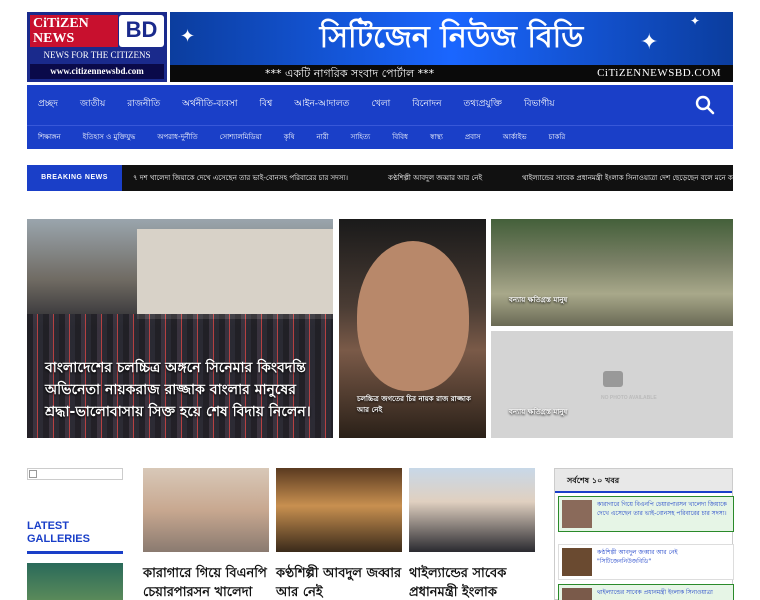 Image resolution: width=760 pixels, height=600 pixels. I want to click on nav-item: বিনোদন, so click(426, 104).